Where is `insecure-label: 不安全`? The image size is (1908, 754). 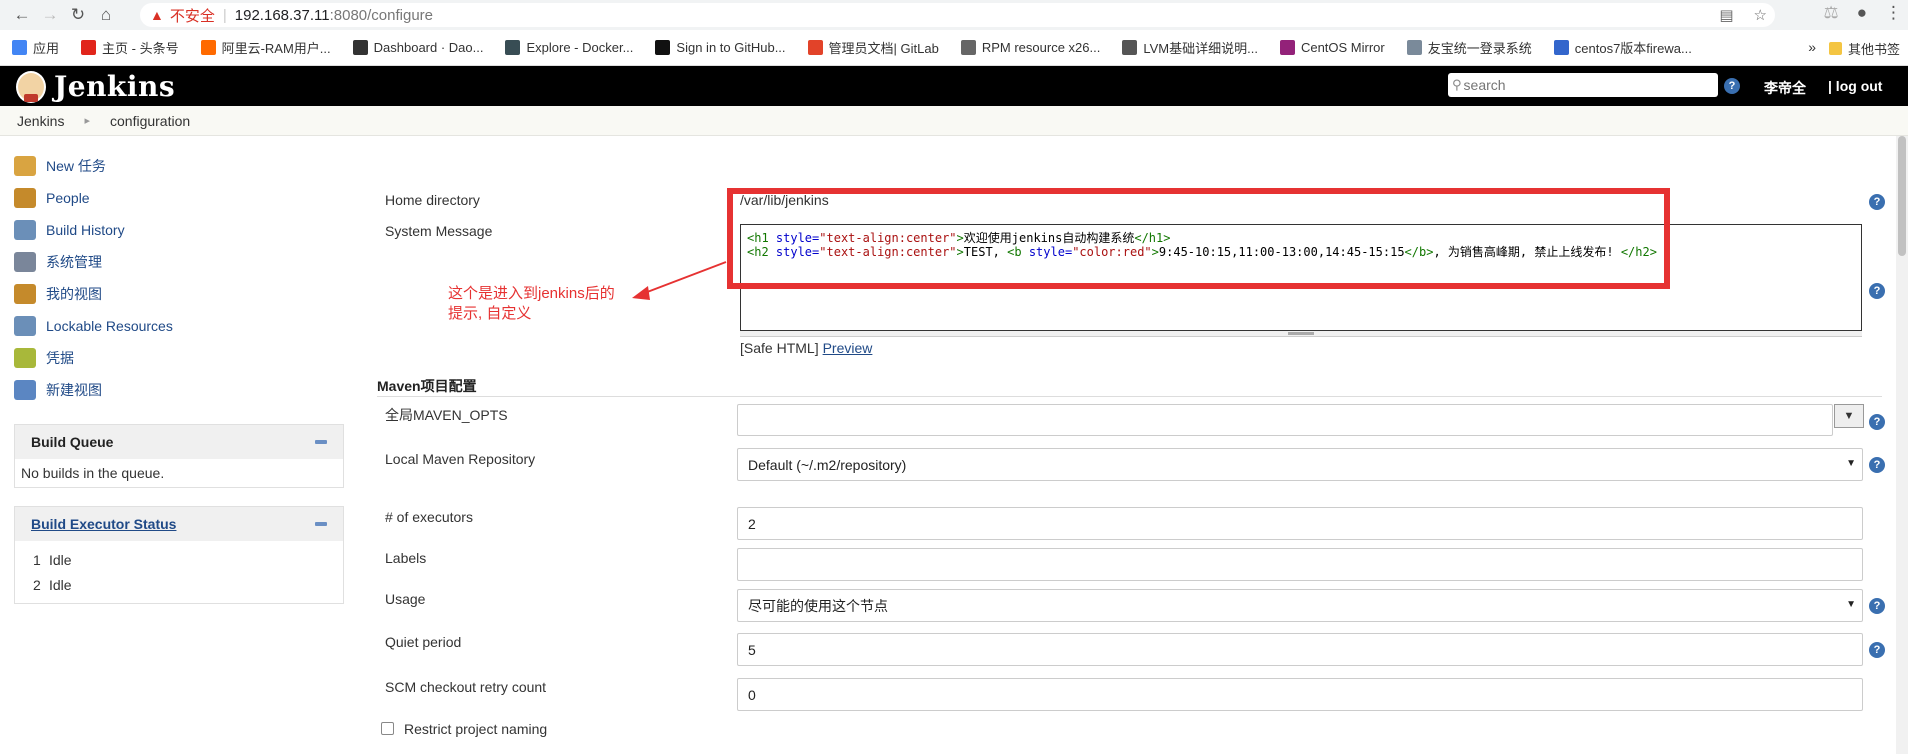 insecure-label: 不安全 is located at coordinates (192, 16).